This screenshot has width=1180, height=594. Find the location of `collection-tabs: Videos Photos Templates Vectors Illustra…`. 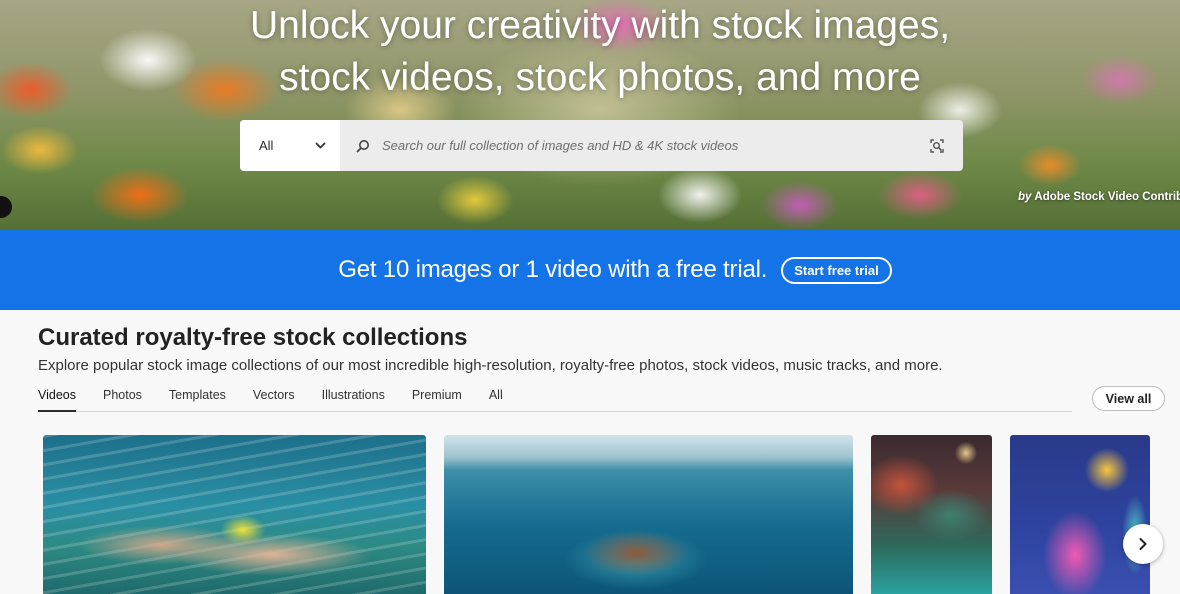

collection-tabs: Videos Photos Templates Vectors Illustra… is located at coordinates (555, 398).